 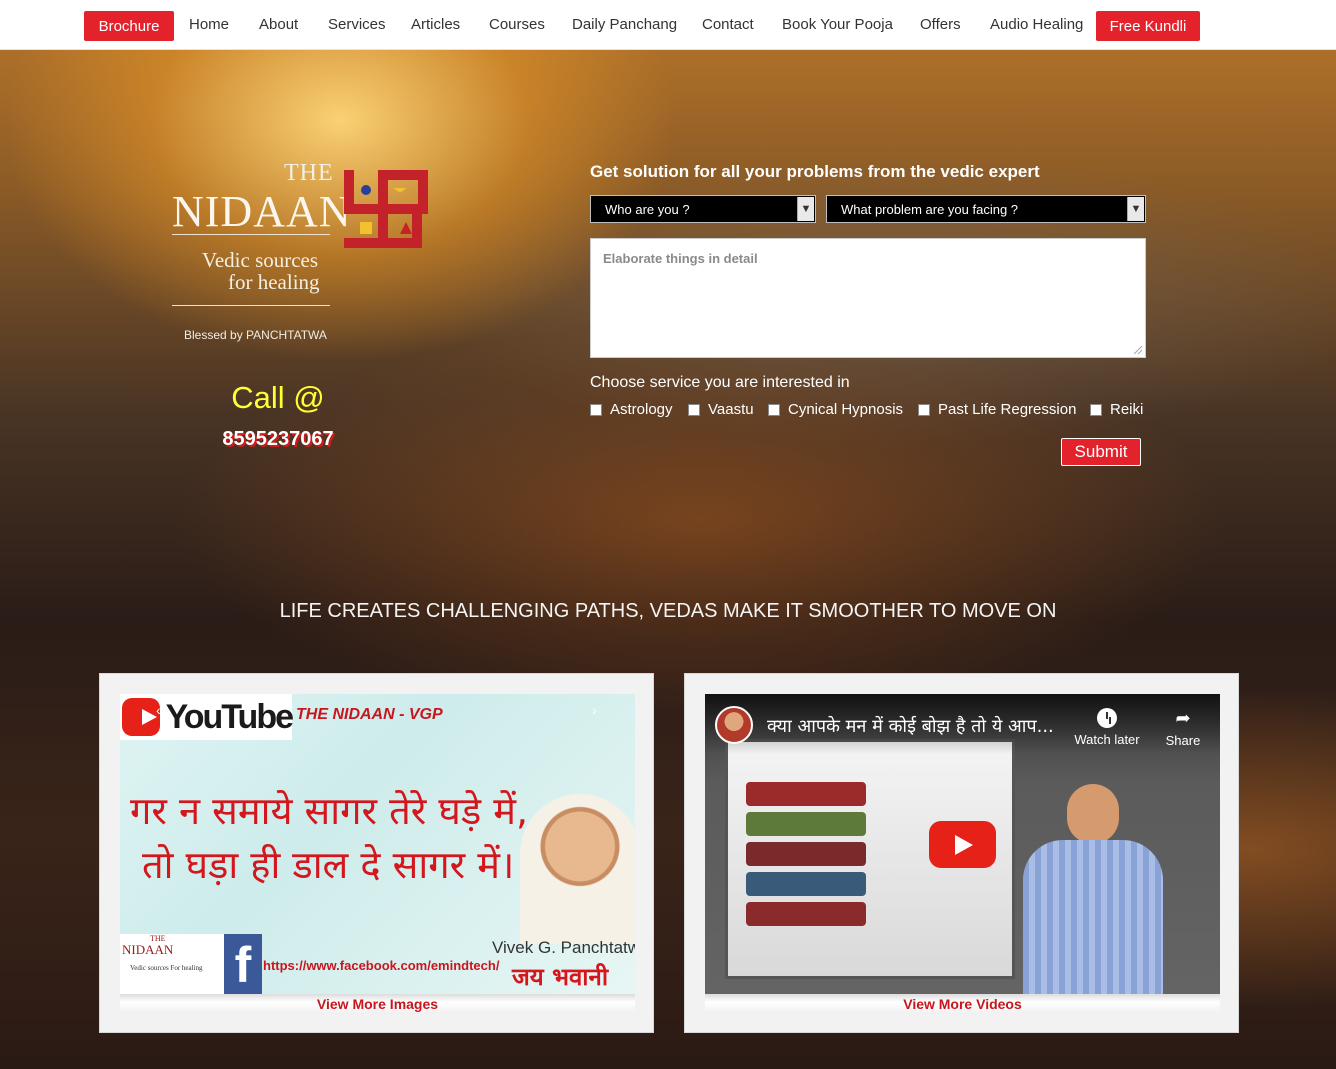 I want to click on logo-blessed-text: Blessed by PANCHTATWA, so click(x=255, y=335).